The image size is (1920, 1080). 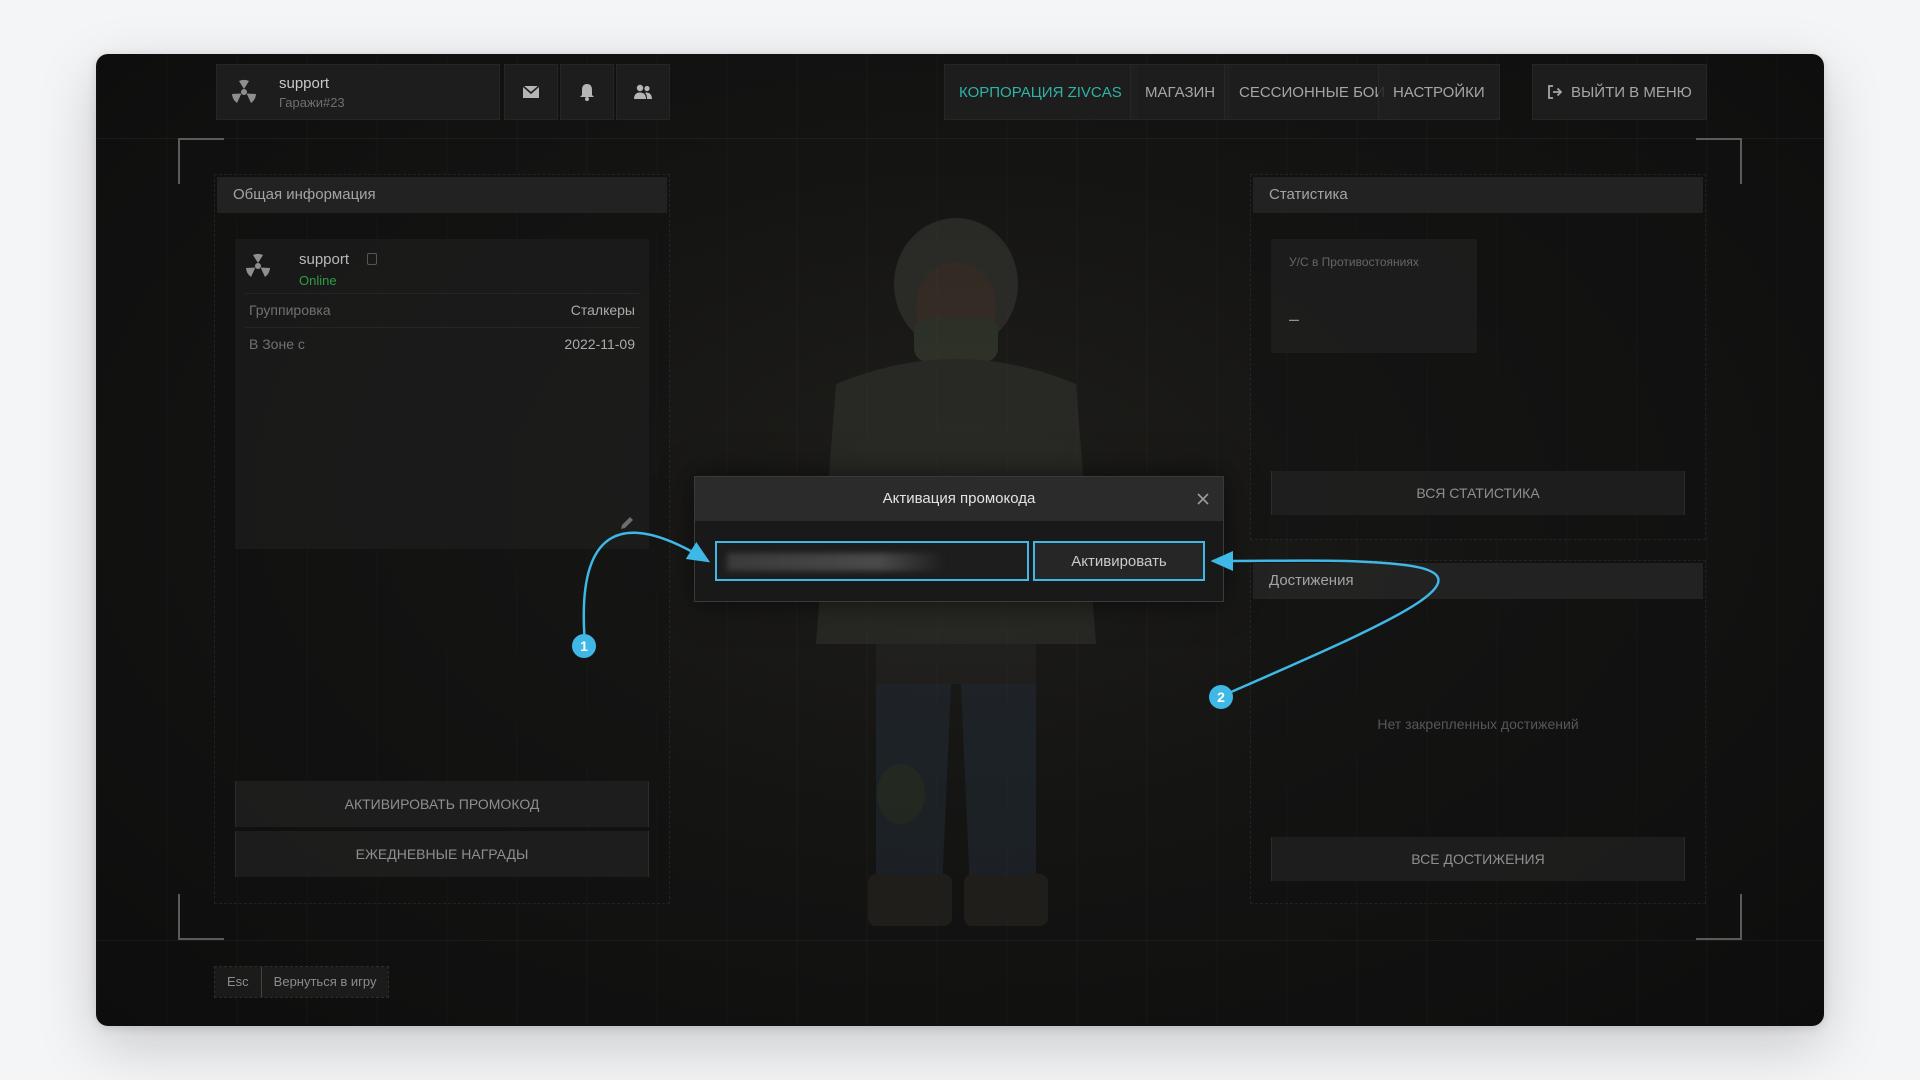 I want to click on mail-icon, so click(x=531, y=91).